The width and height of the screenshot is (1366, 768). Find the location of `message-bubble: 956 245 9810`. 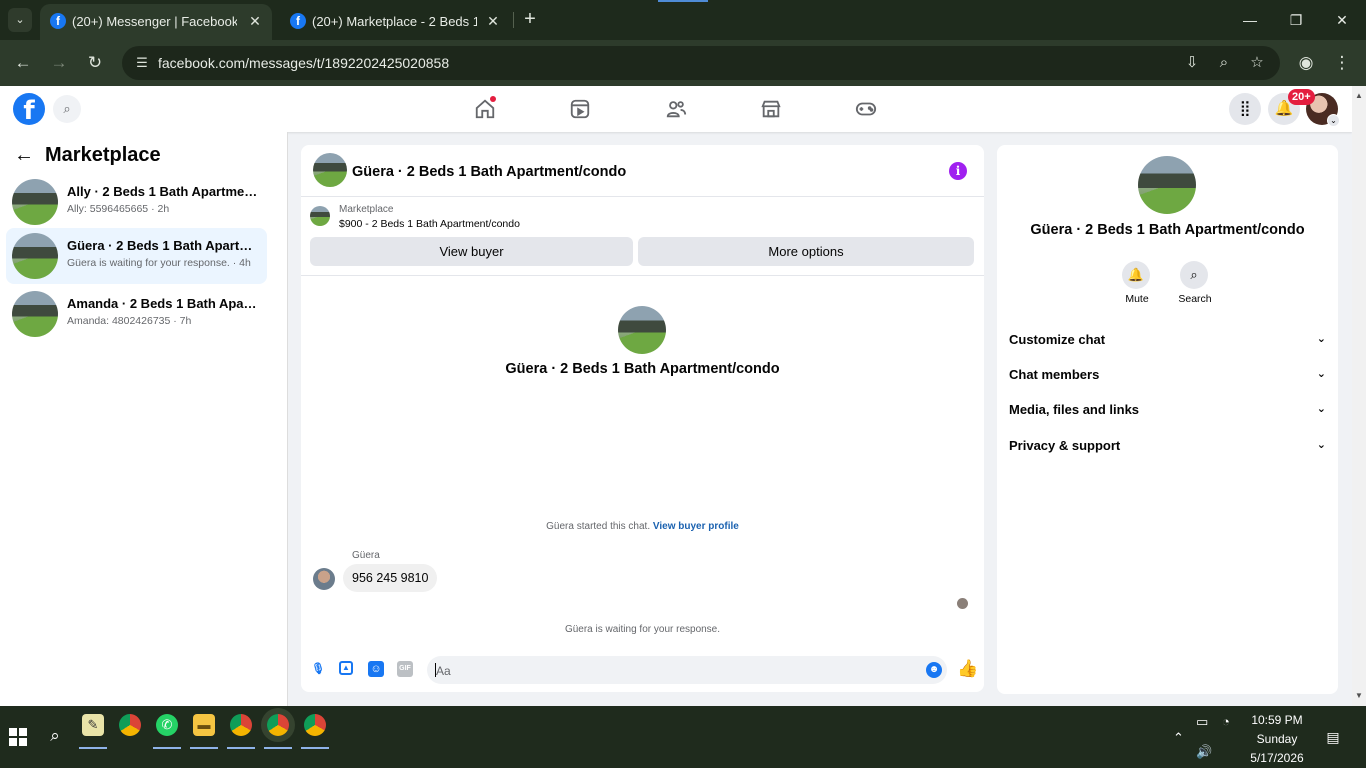

message-bubble: 956 245 9810 is located at coordinates (390, 578).